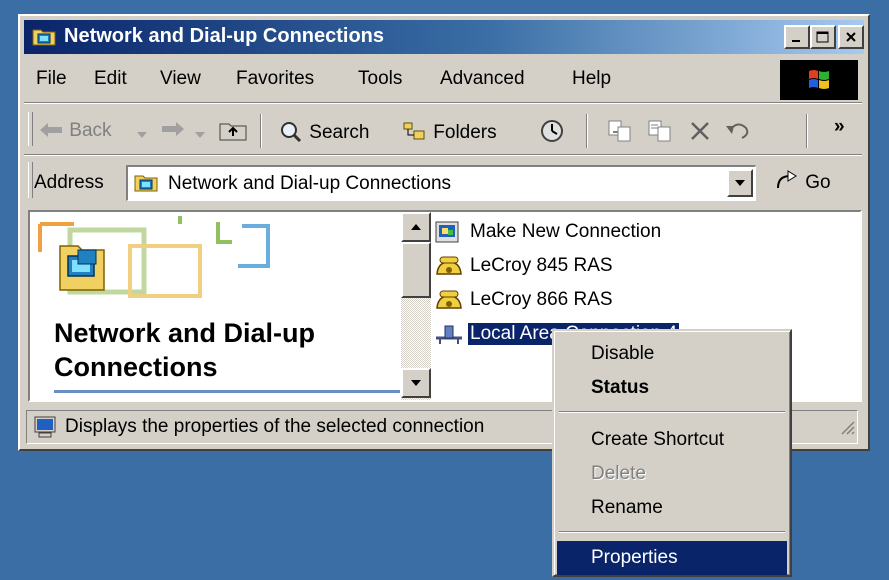  I want to click on web-view-pane: Network and Dial-up Connections, so click(215, 306).